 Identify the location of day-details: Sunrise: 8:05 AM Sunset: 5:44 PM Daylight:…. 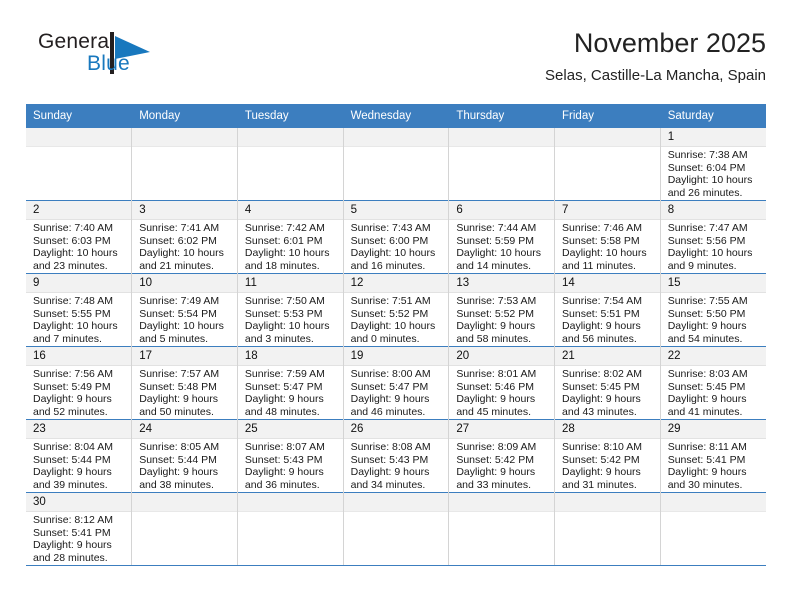
(184, 465).